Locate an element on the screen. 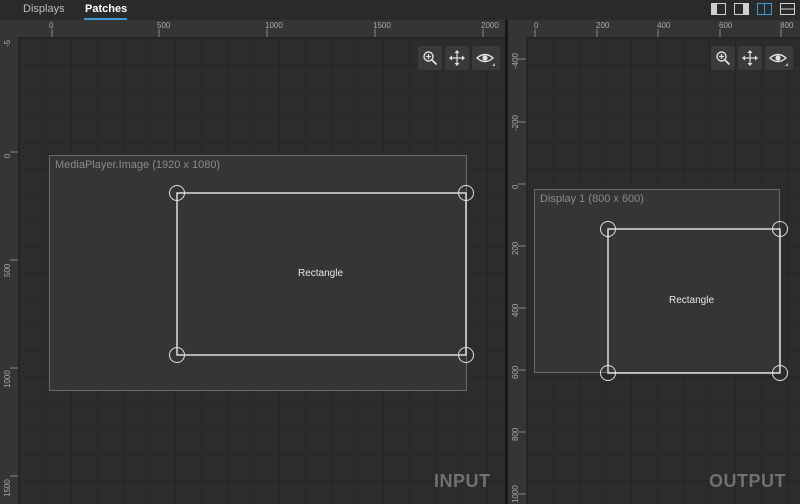  output-watermark: OUTPUT is located at coordinates (747, 481).